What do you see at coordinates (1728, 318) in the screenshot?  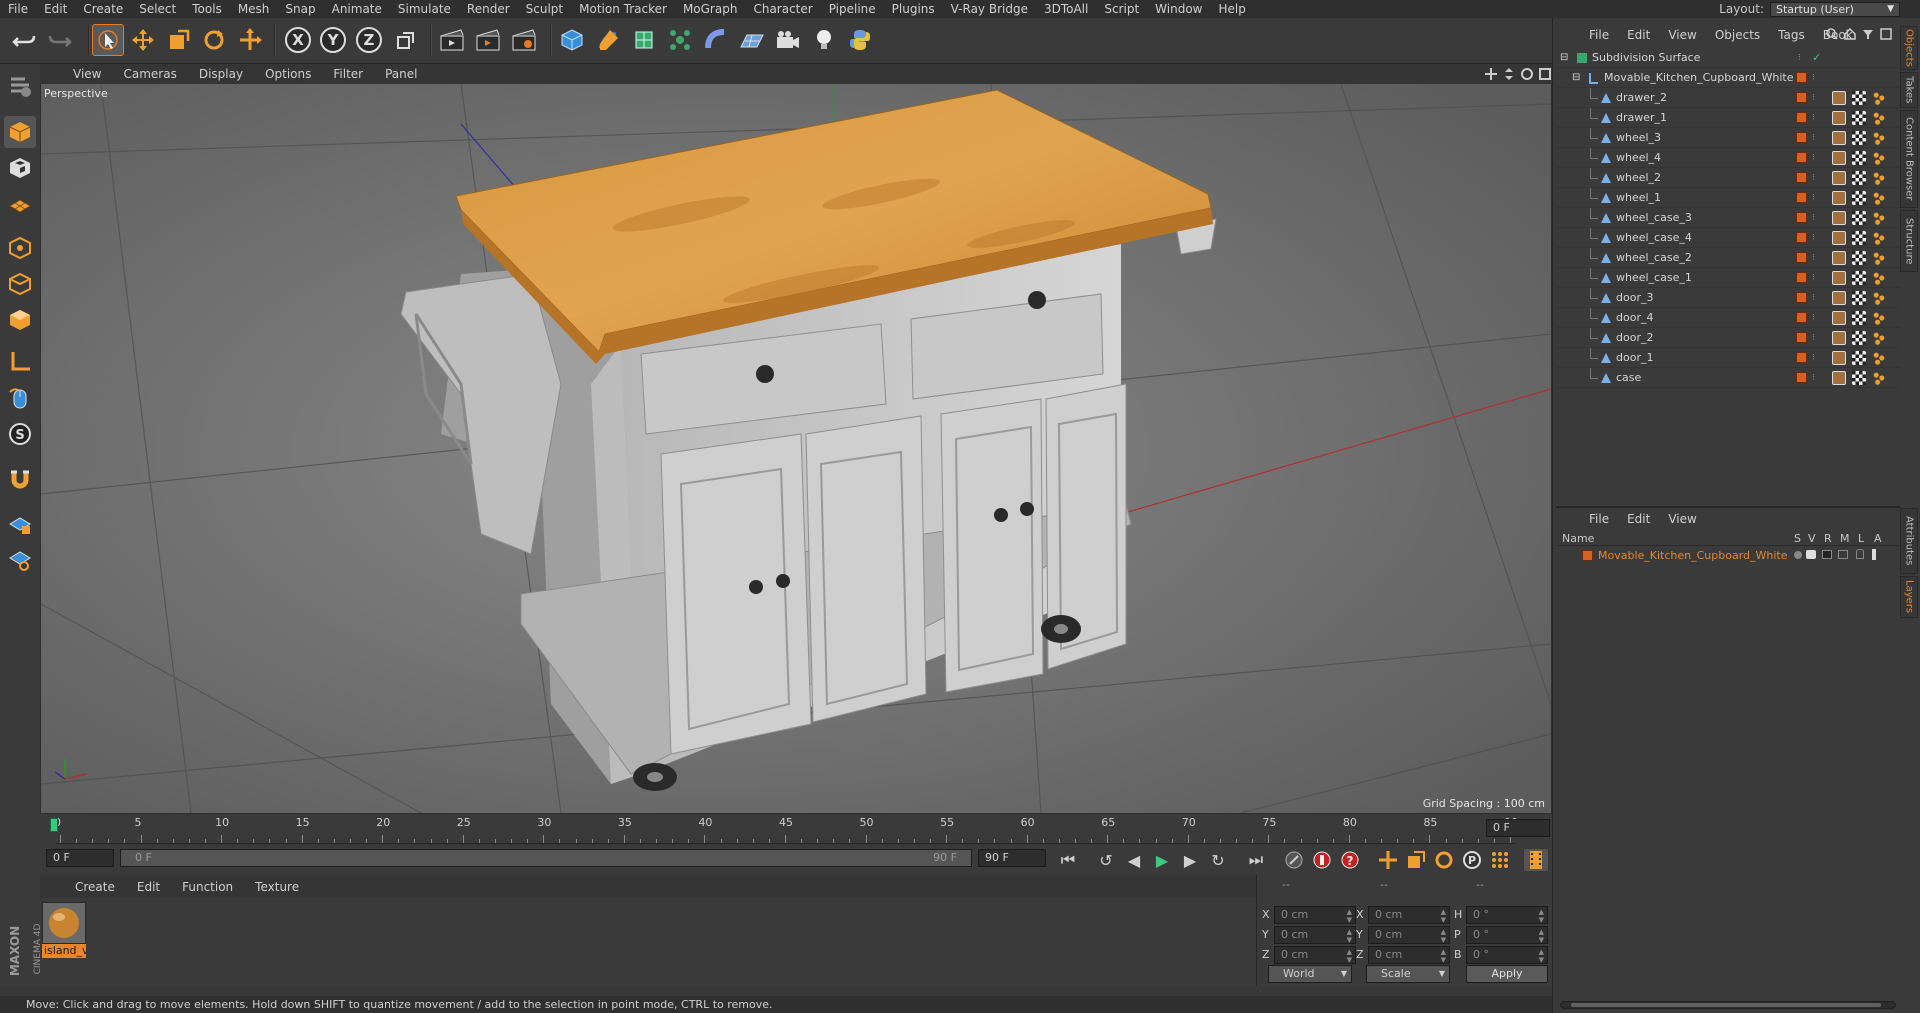 I see `object-row-door-4: door_4 ⁝` at bounding box center [1728, 318].